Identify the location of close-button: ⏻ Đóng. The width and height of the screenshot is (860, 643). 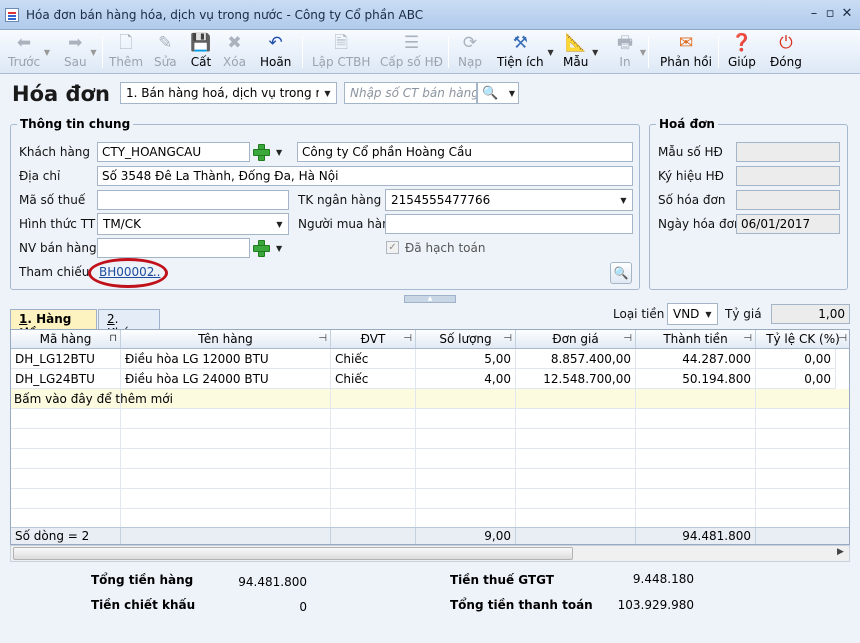
(786, 52).